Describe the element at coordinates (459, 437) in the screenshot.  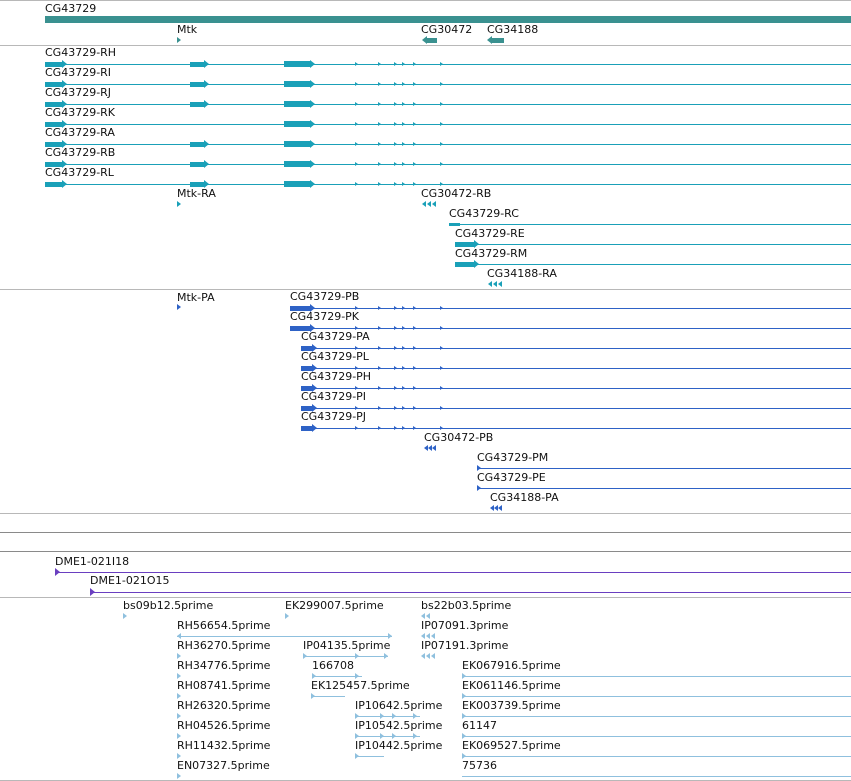
I see `protein-label: CG30472-PB` at that location.